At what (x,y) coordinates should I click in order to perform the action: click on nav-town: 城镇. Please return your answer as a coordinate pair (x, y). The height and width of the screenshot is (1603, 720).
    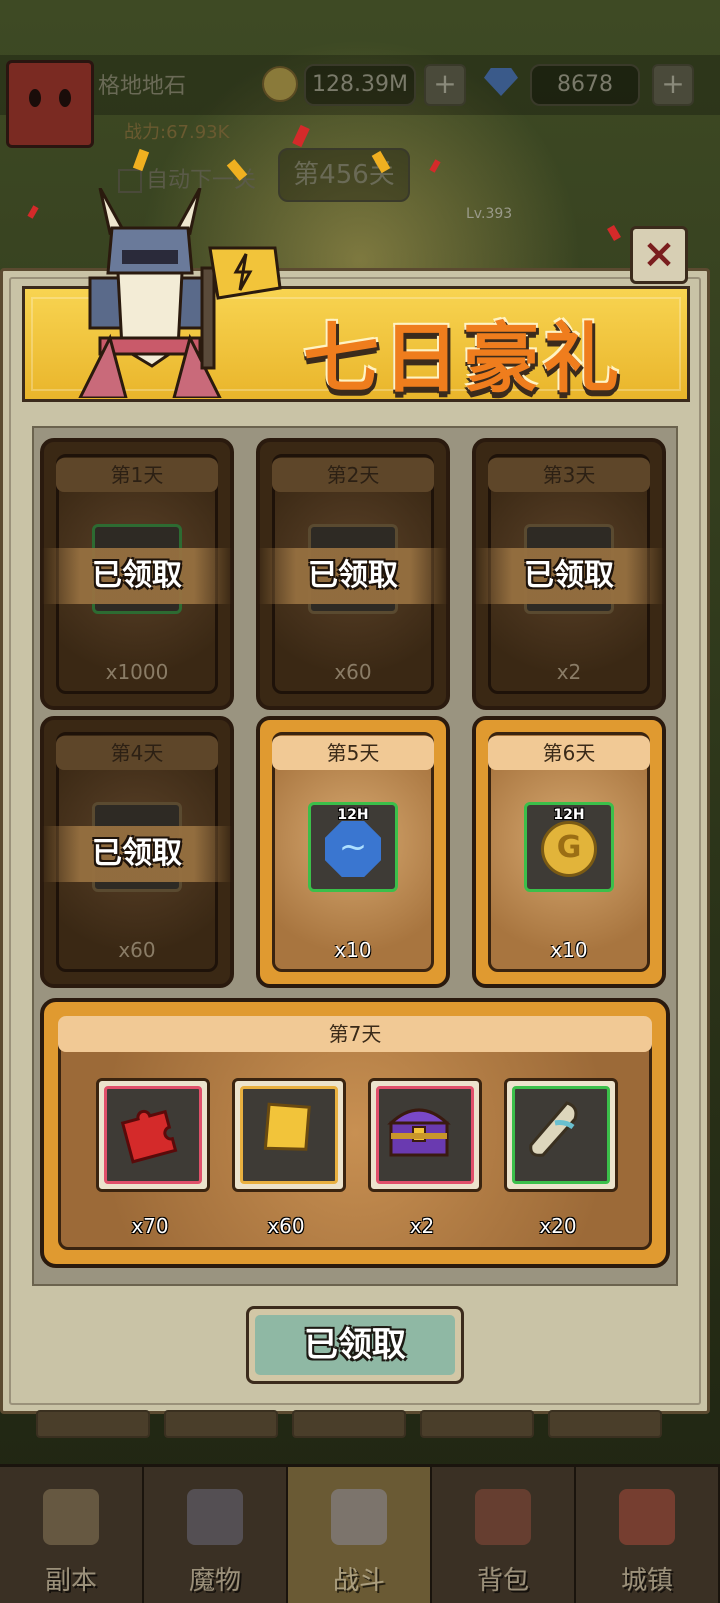
    Looking at the image, I should click on (648, 1535).